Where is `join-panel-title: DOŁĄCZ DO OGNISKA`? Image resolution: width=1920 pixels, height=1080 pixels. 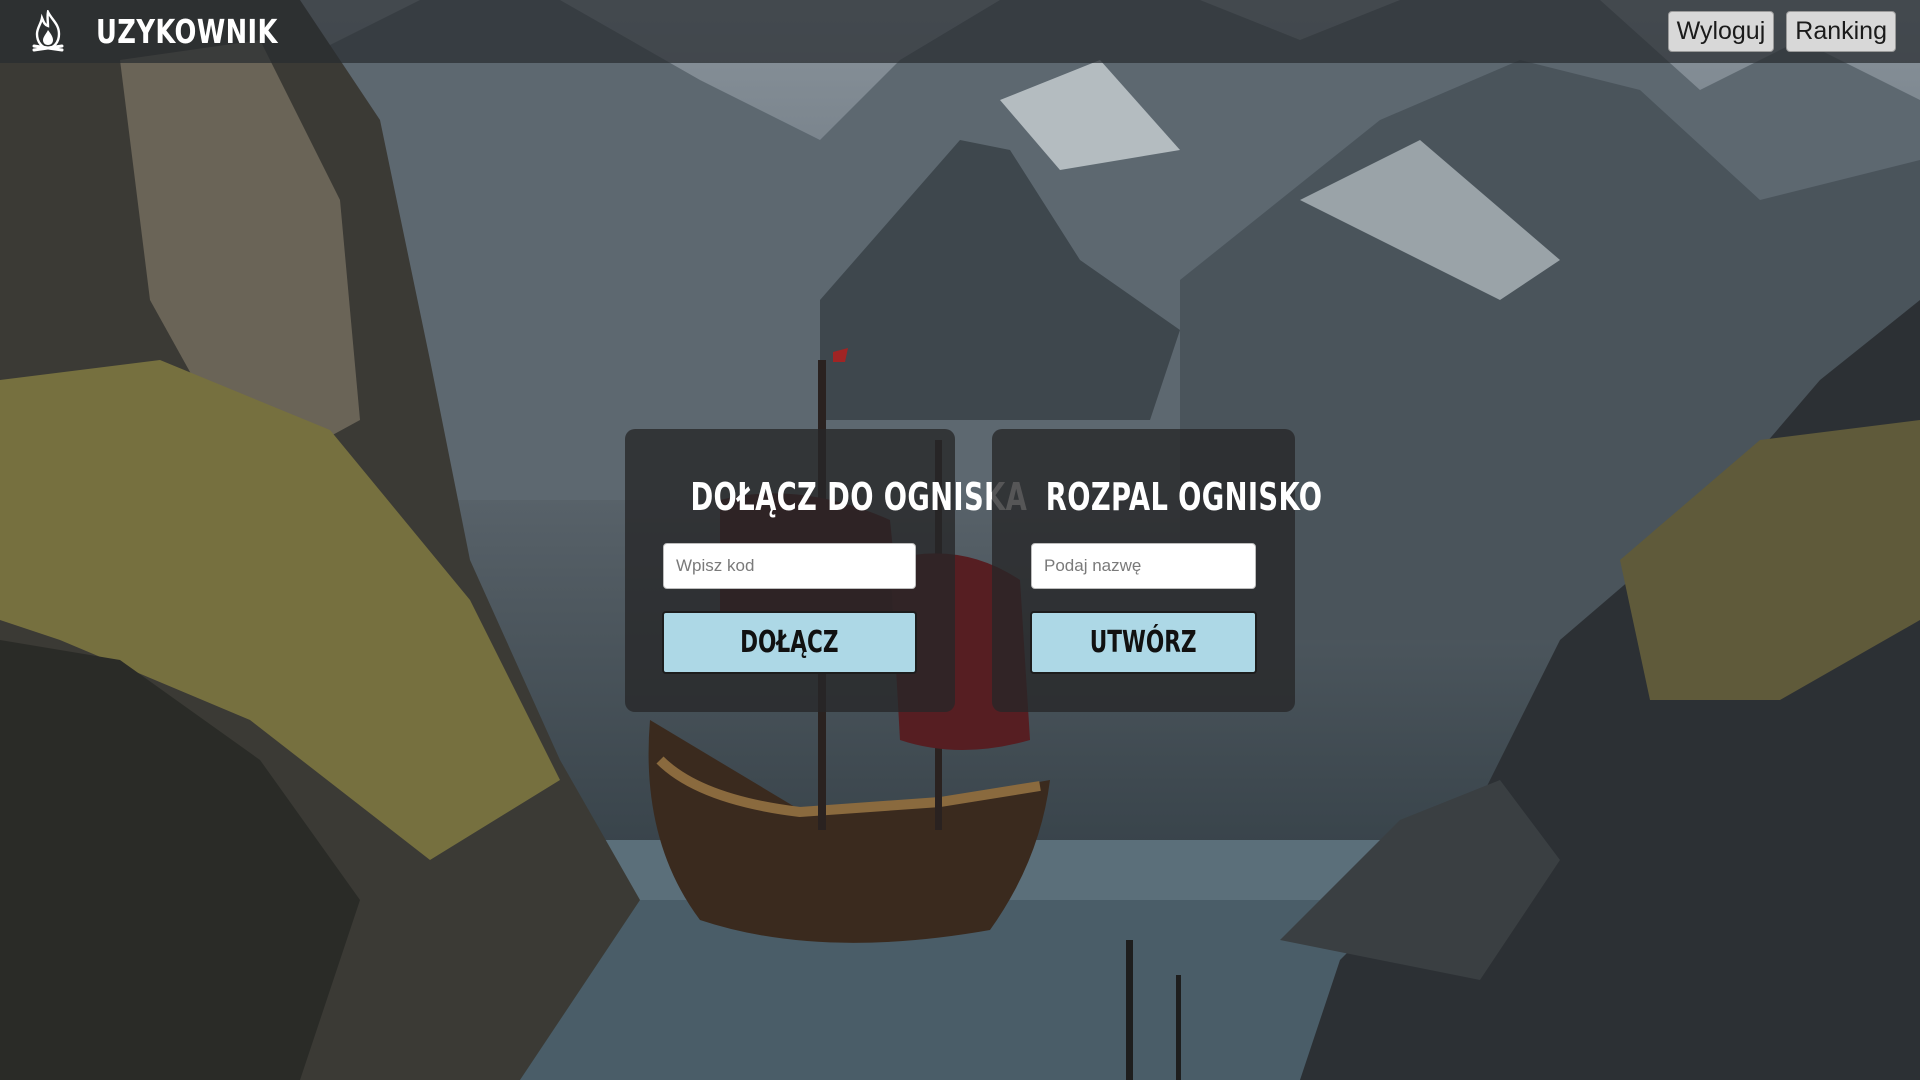 join-panel-title: DOŁĄCZ DO OGNISKA is located at coordinates (825, 497).